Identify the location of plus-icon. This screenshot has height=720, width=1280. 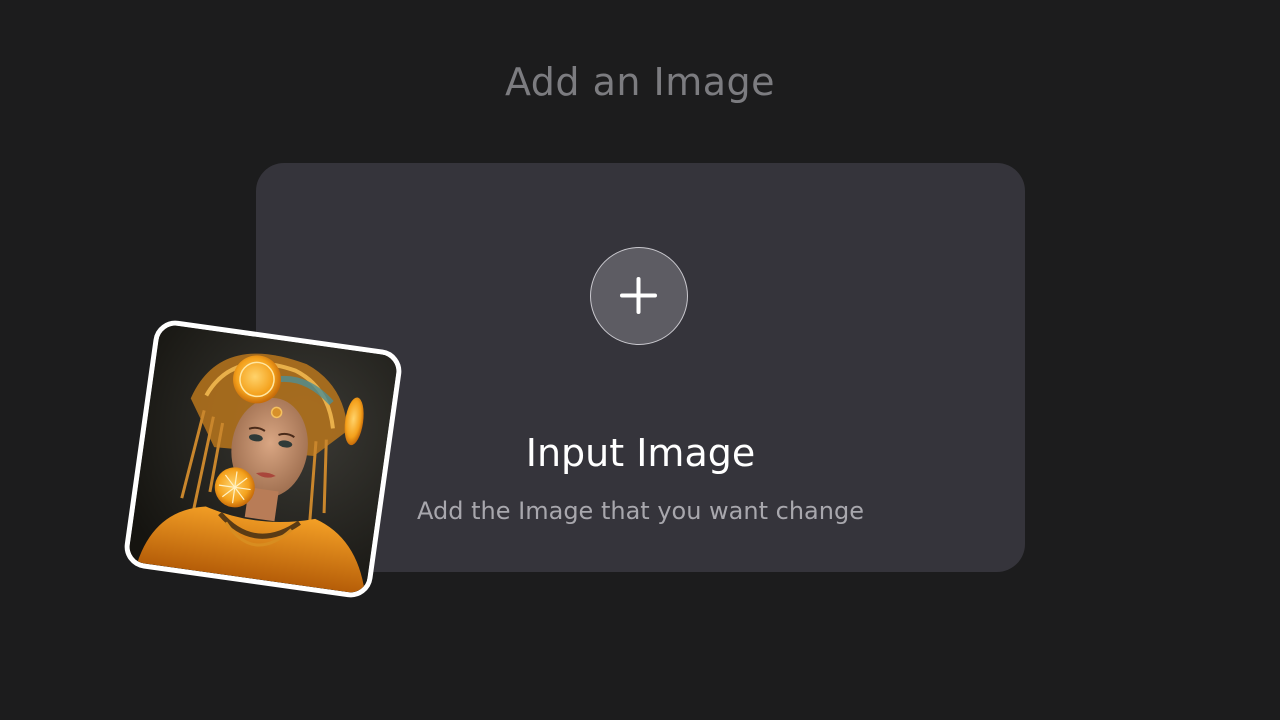
(638, 295).